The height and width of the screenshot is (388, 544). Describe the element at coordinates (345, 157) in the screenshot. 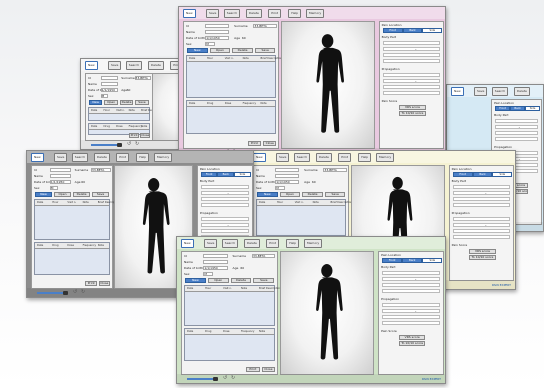

I see `toolbar-tab-print: Print` at that location.